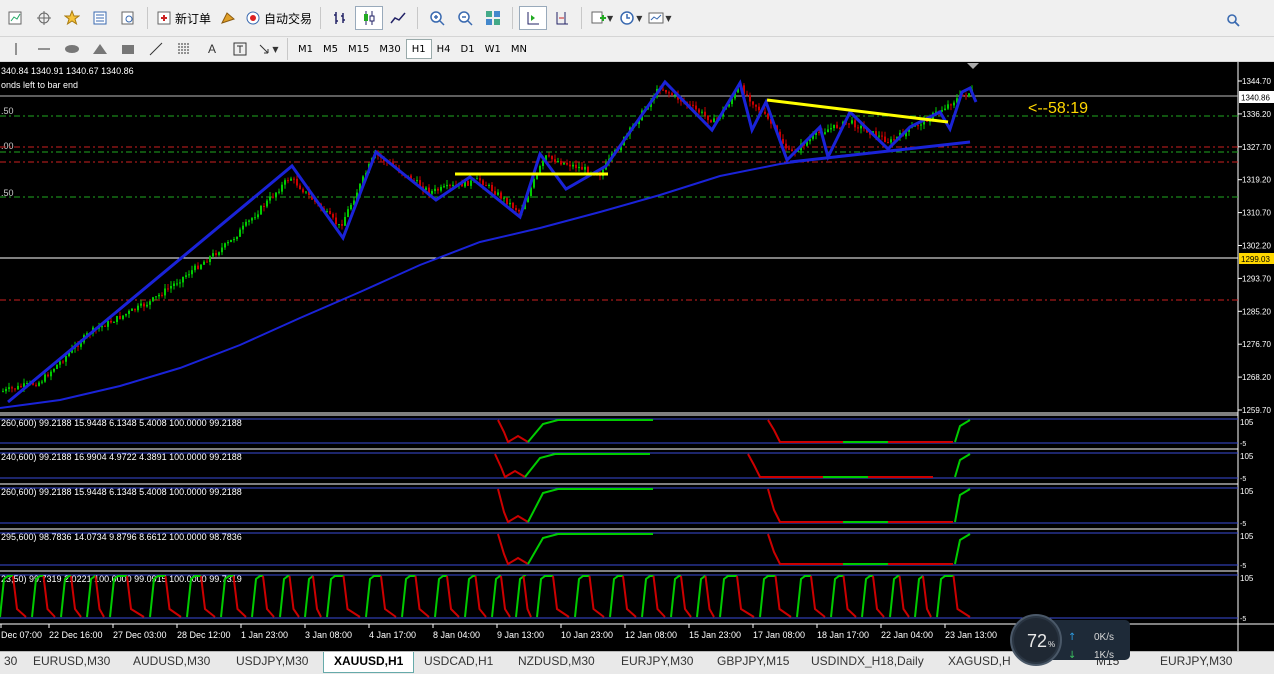 The width and height of the screenshot is (1274, 674). What do you see at coordinates (44, 49) in the screenshot?
I see `horizontal-line-icon` at bounding box center [44, 49].